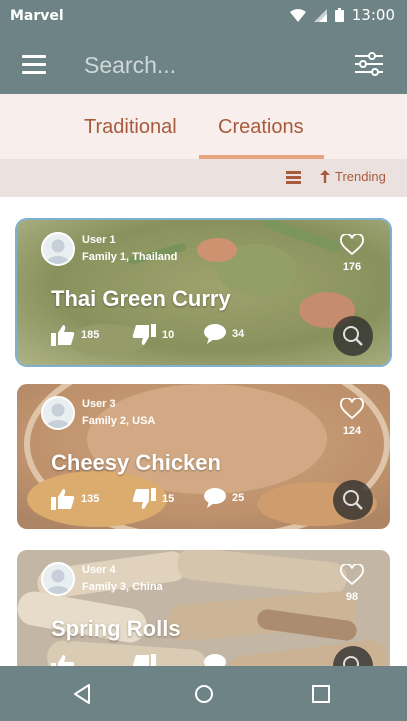 The image size is (407, 721). I want to click on home-circle-icon, so click(204, 694).